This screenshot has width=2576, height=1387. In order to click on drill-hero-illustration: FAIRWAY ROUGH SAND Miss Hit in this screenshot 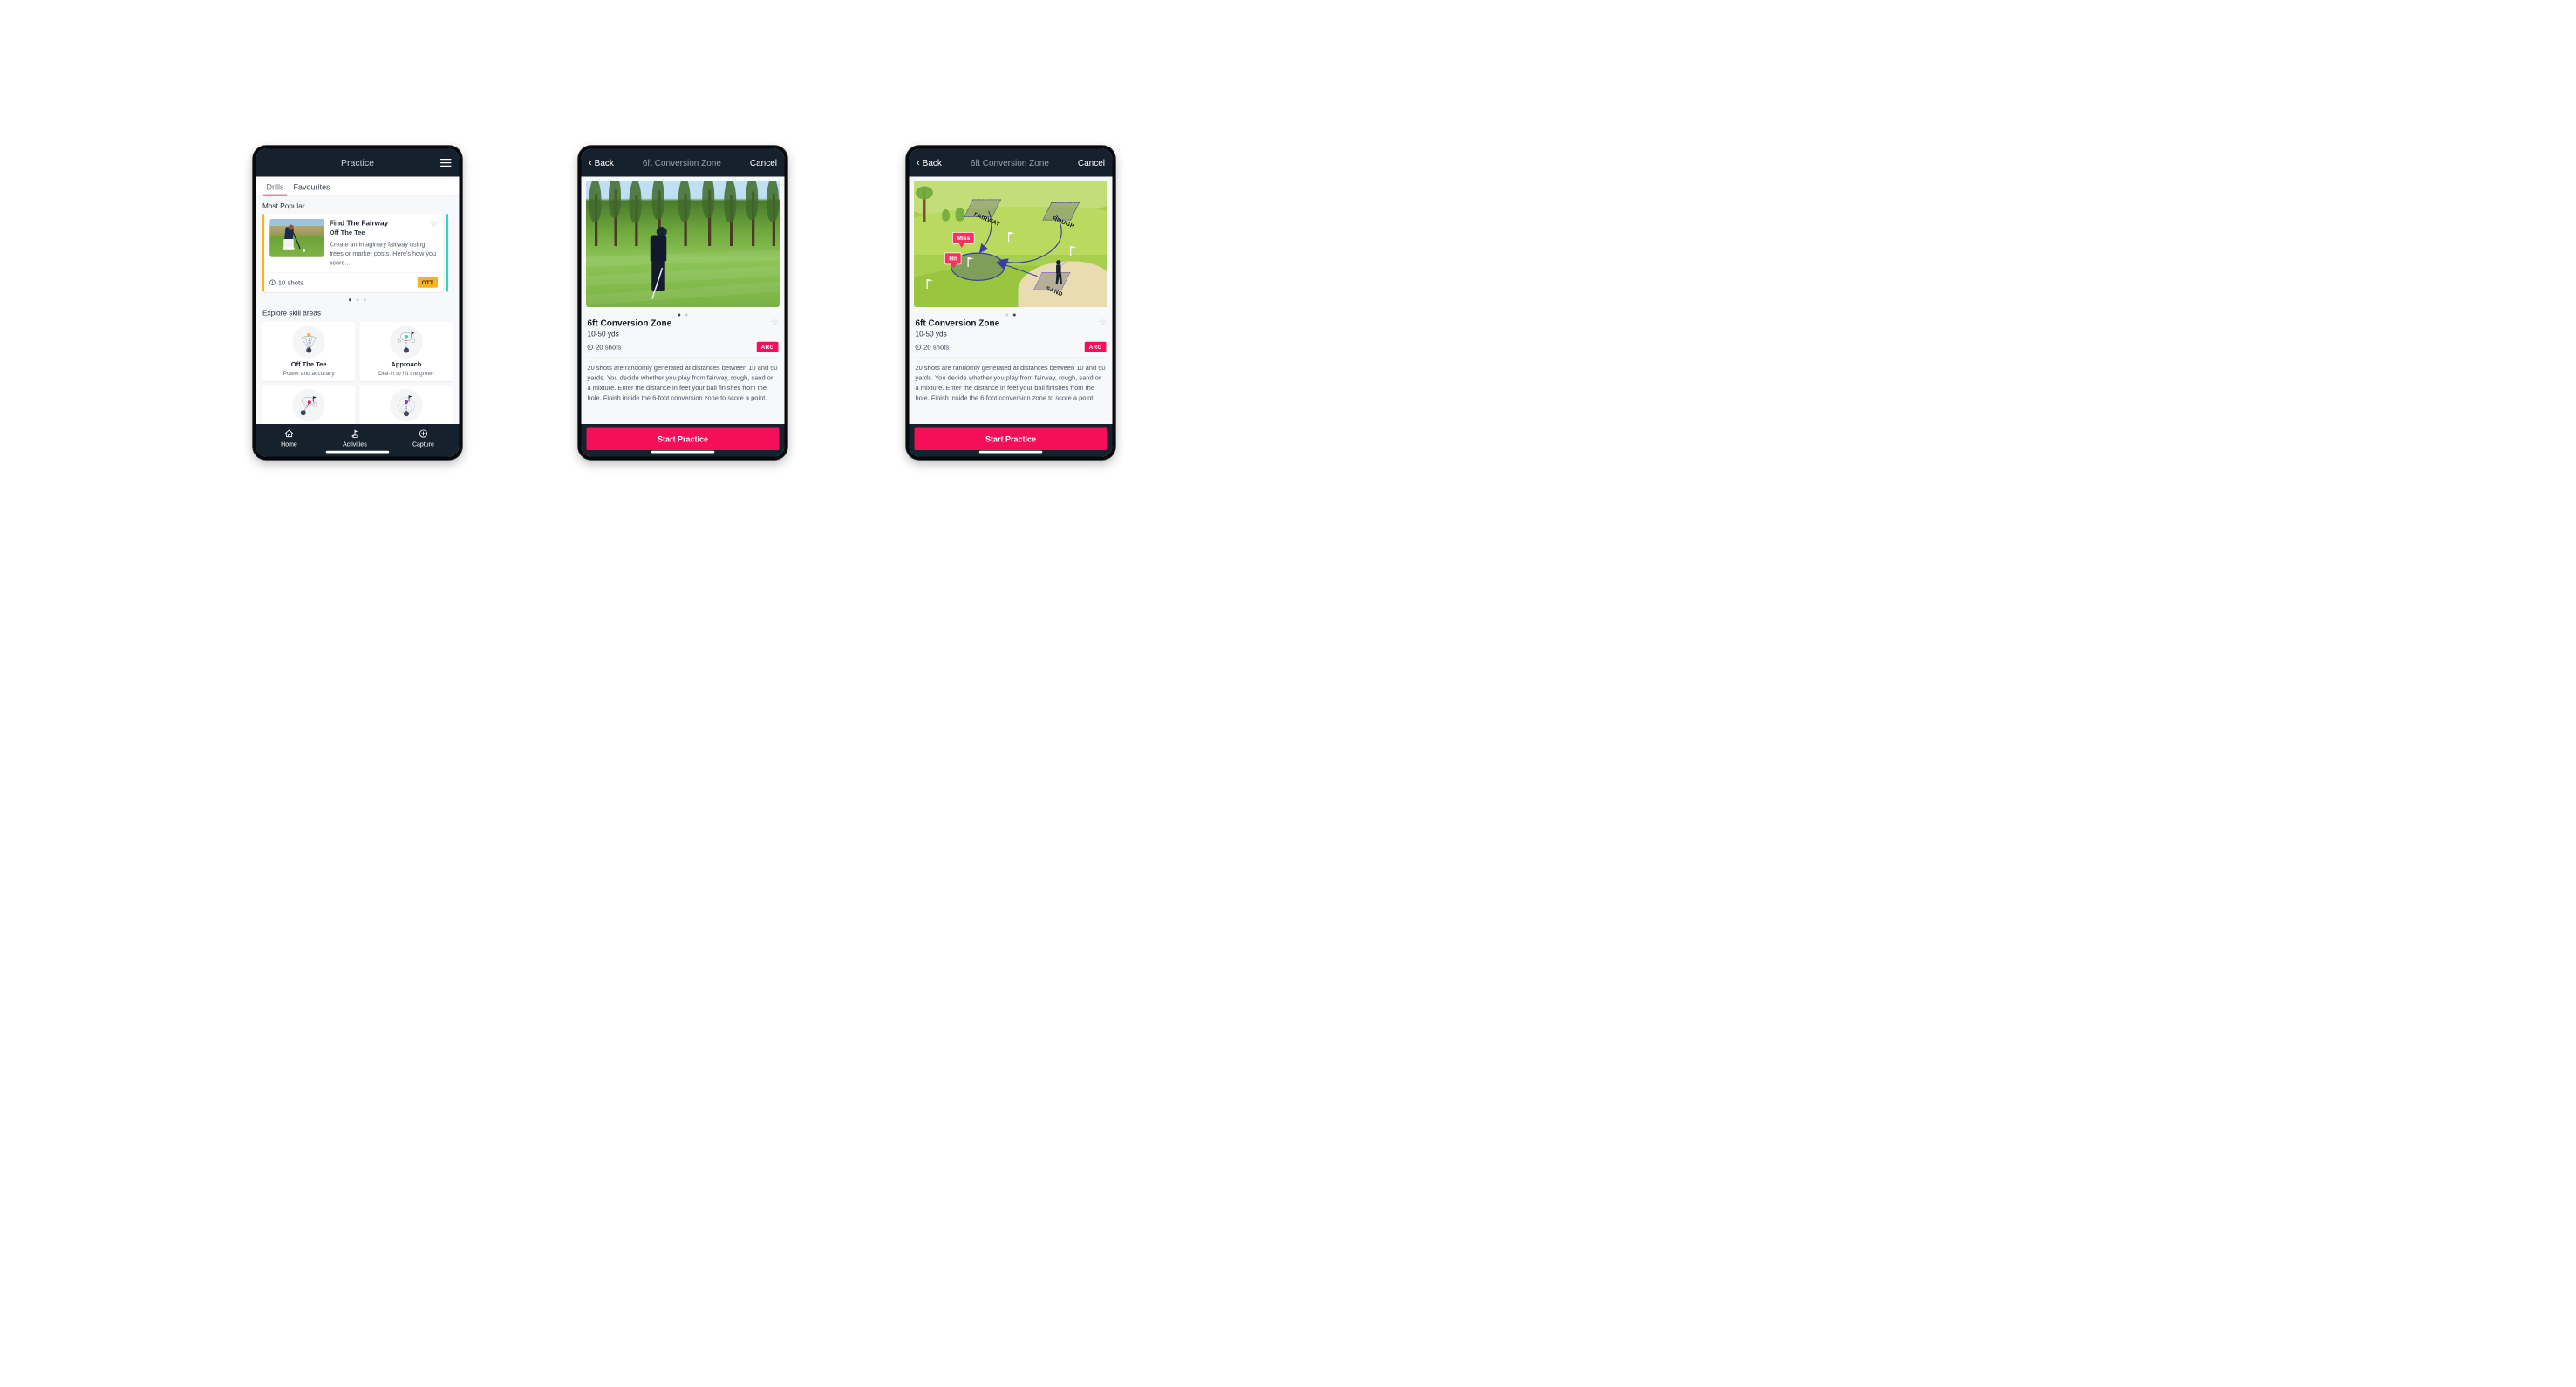, I will do `click(1011, 244)`.